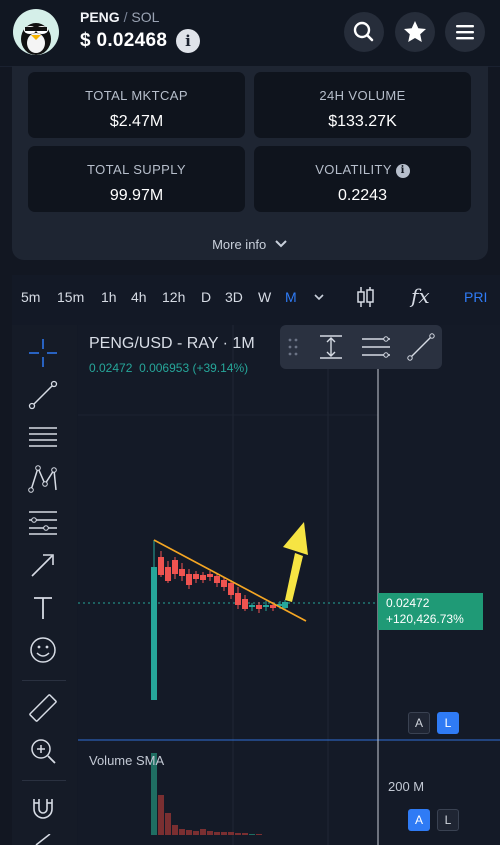 The height and width of the screenshot is (845, 500). What do you see at coordinates (448, 820) in the screenshot?
I see `volume-log-scale-button: L` at bounding box center [448, 820].